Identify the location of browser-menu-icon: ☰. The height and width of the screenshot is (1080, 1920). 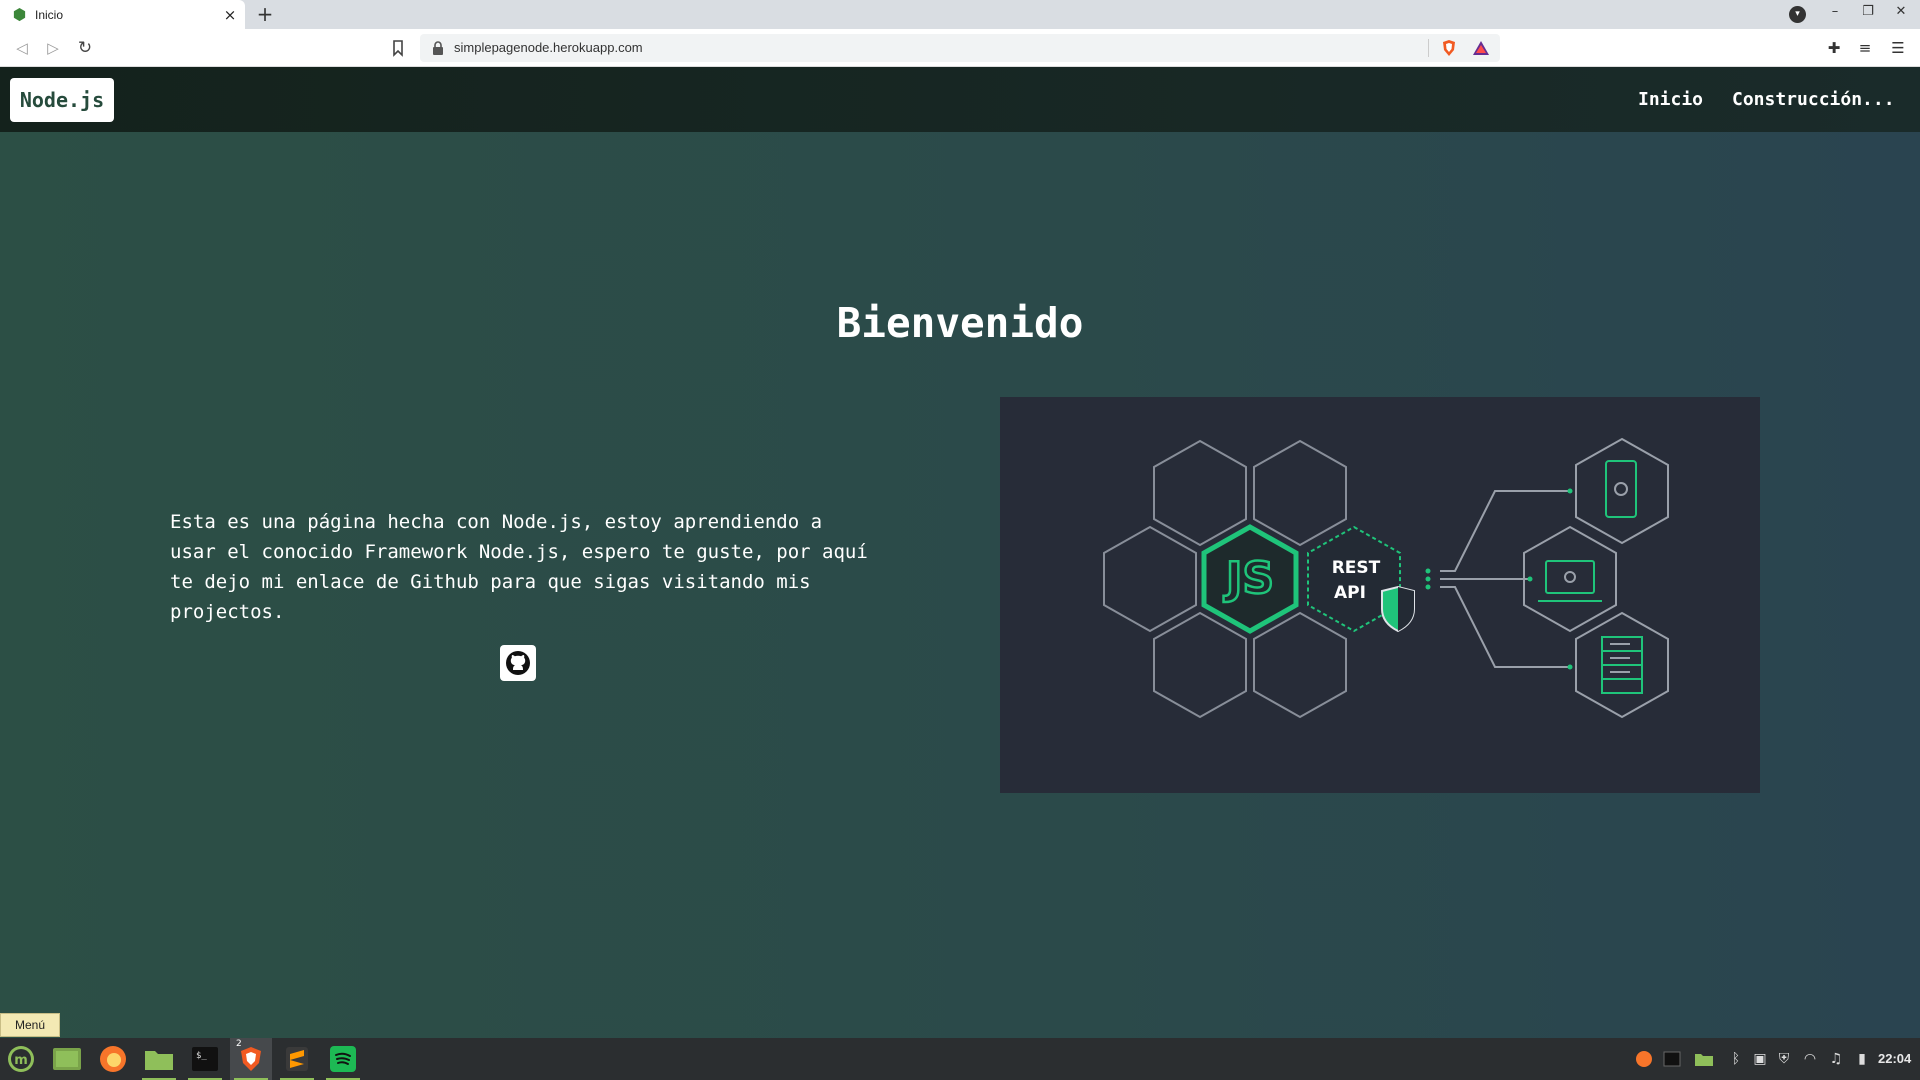
(1898, 48).